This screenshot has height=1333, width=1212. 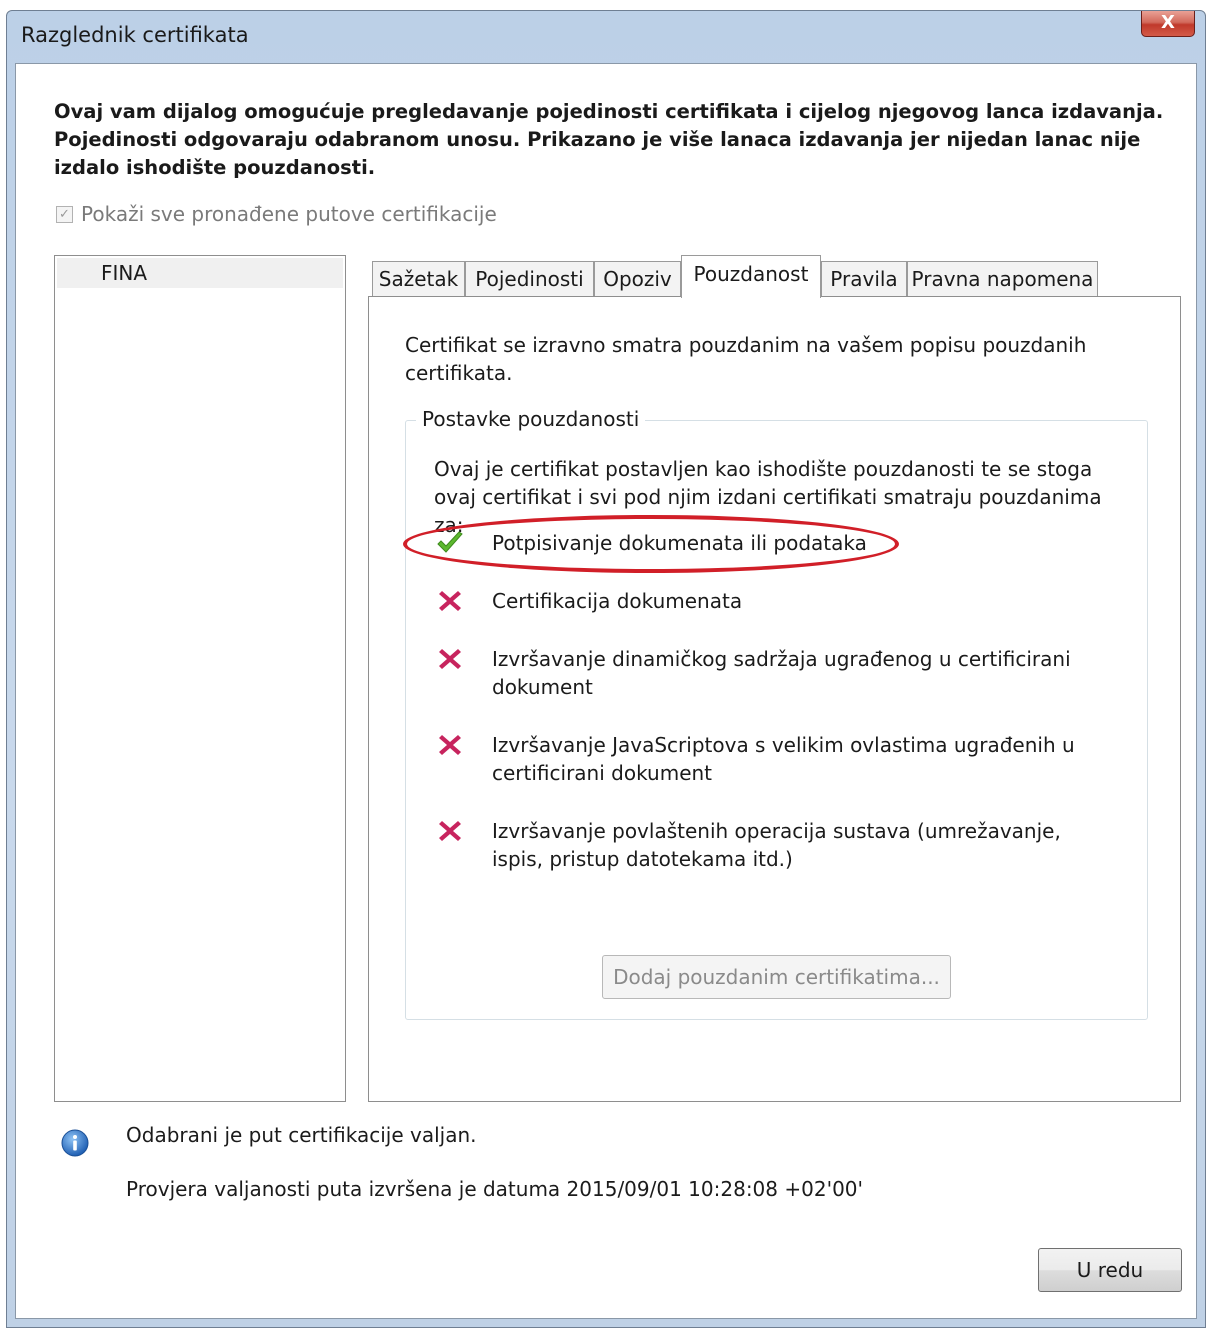 What do you see at coordinates (75, 1143) in the screenshot?
I see `info-icon` at bounding box center [75, 1143].